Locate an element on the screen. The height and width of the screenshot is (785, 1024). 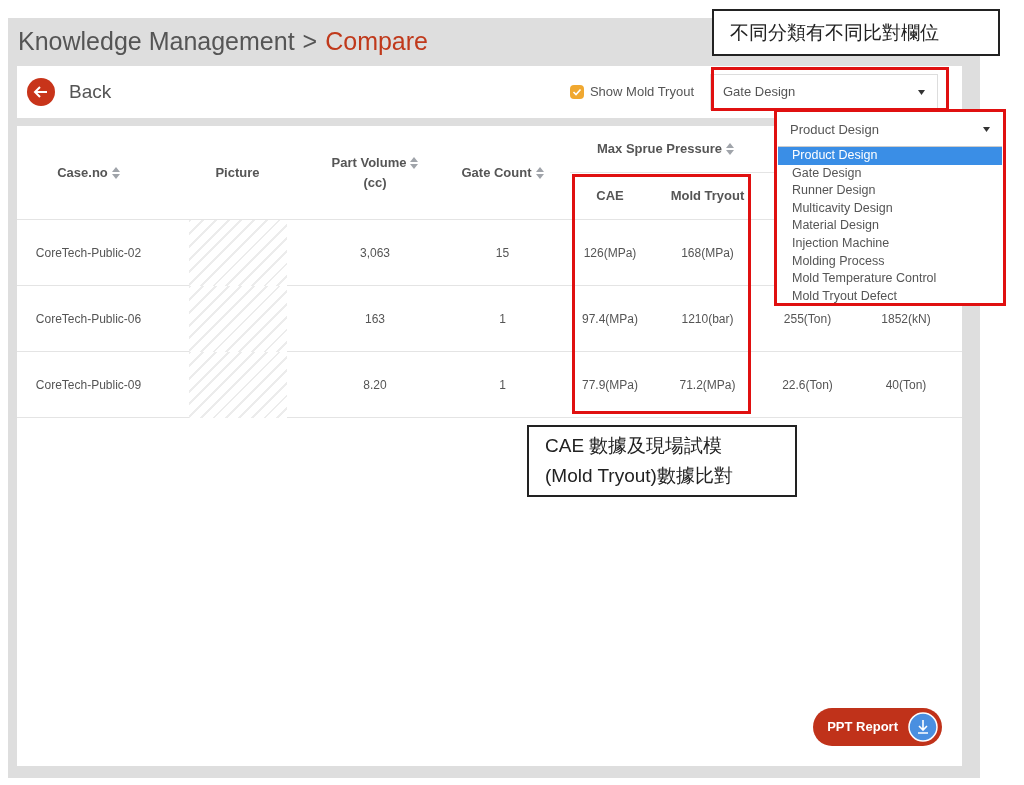
annotation-note: CAE 數據及現場試模 (Mold Tryout)數據比對 is located at coordinates (662, 461).